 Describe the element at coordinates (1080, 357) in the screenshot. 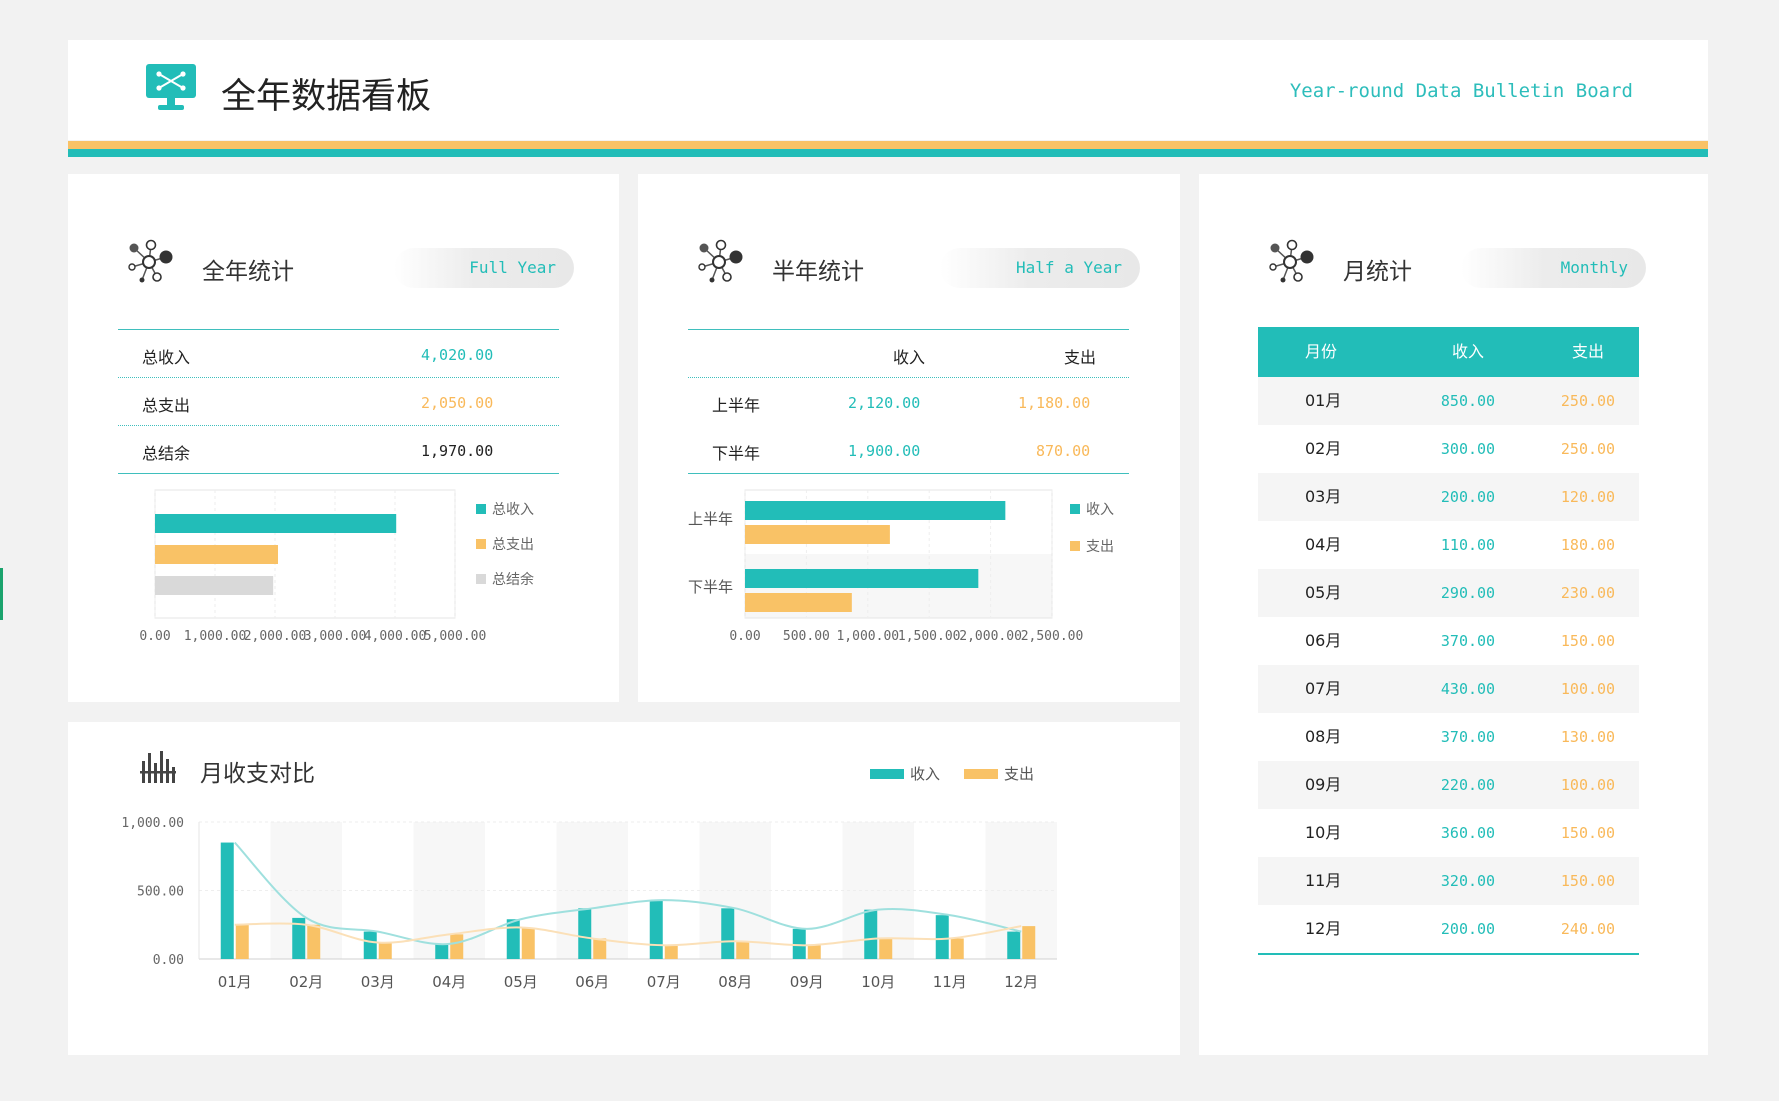

I see `half-col-expense: 支出` at that location.